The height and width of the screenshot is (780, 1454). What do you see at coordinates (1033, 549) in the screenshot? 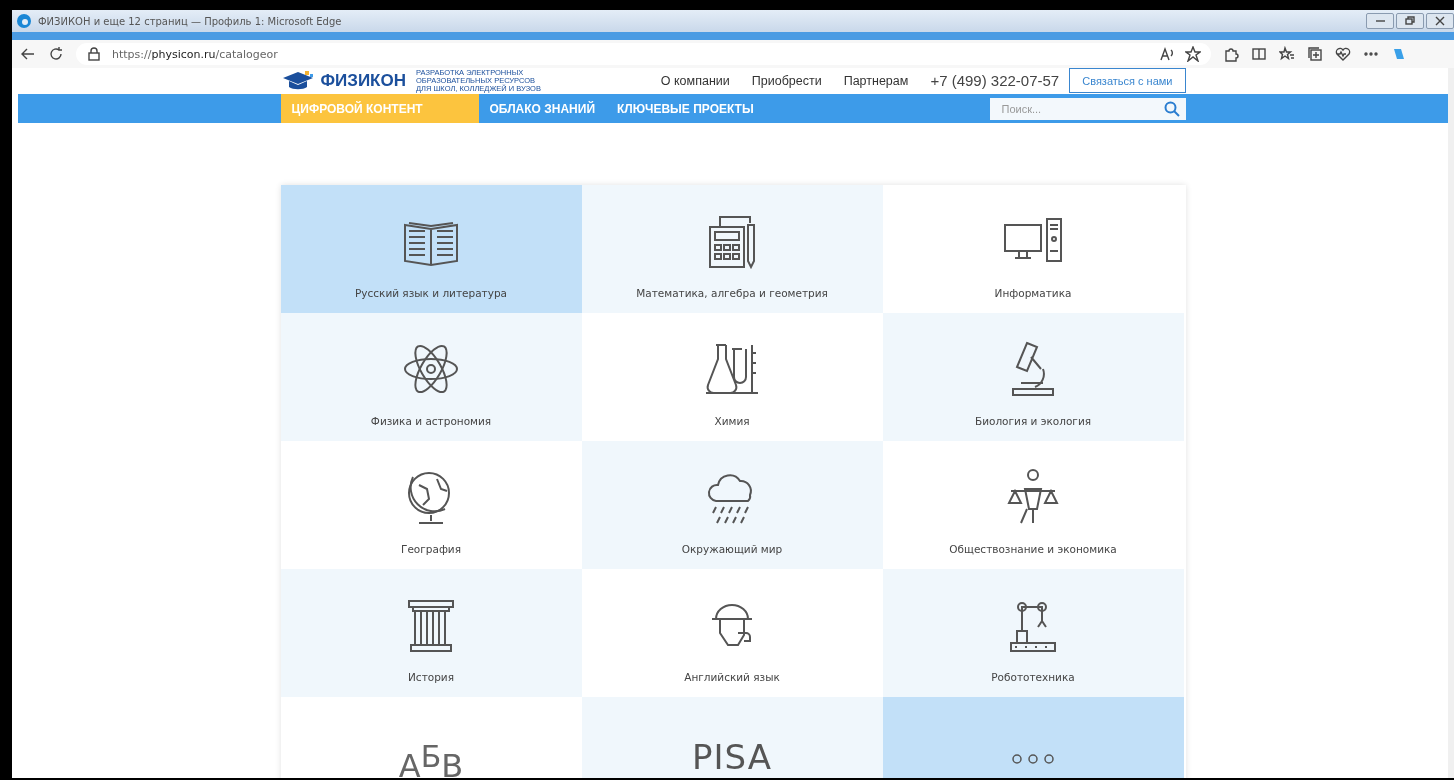
I see `subject-label: Обществознание и экономика` at bounding box center [1033, 549].